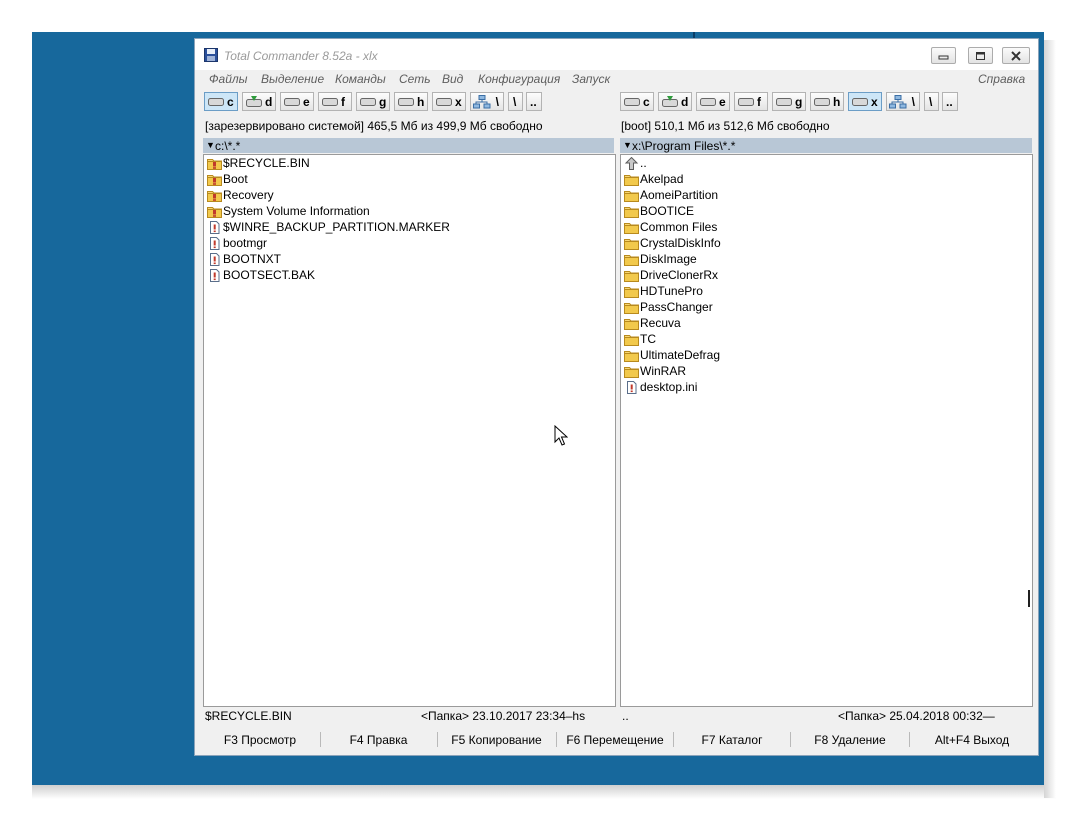 This screenshot has height=832, width=1088. I want to click on file-name: Boot, so click(235, 179).